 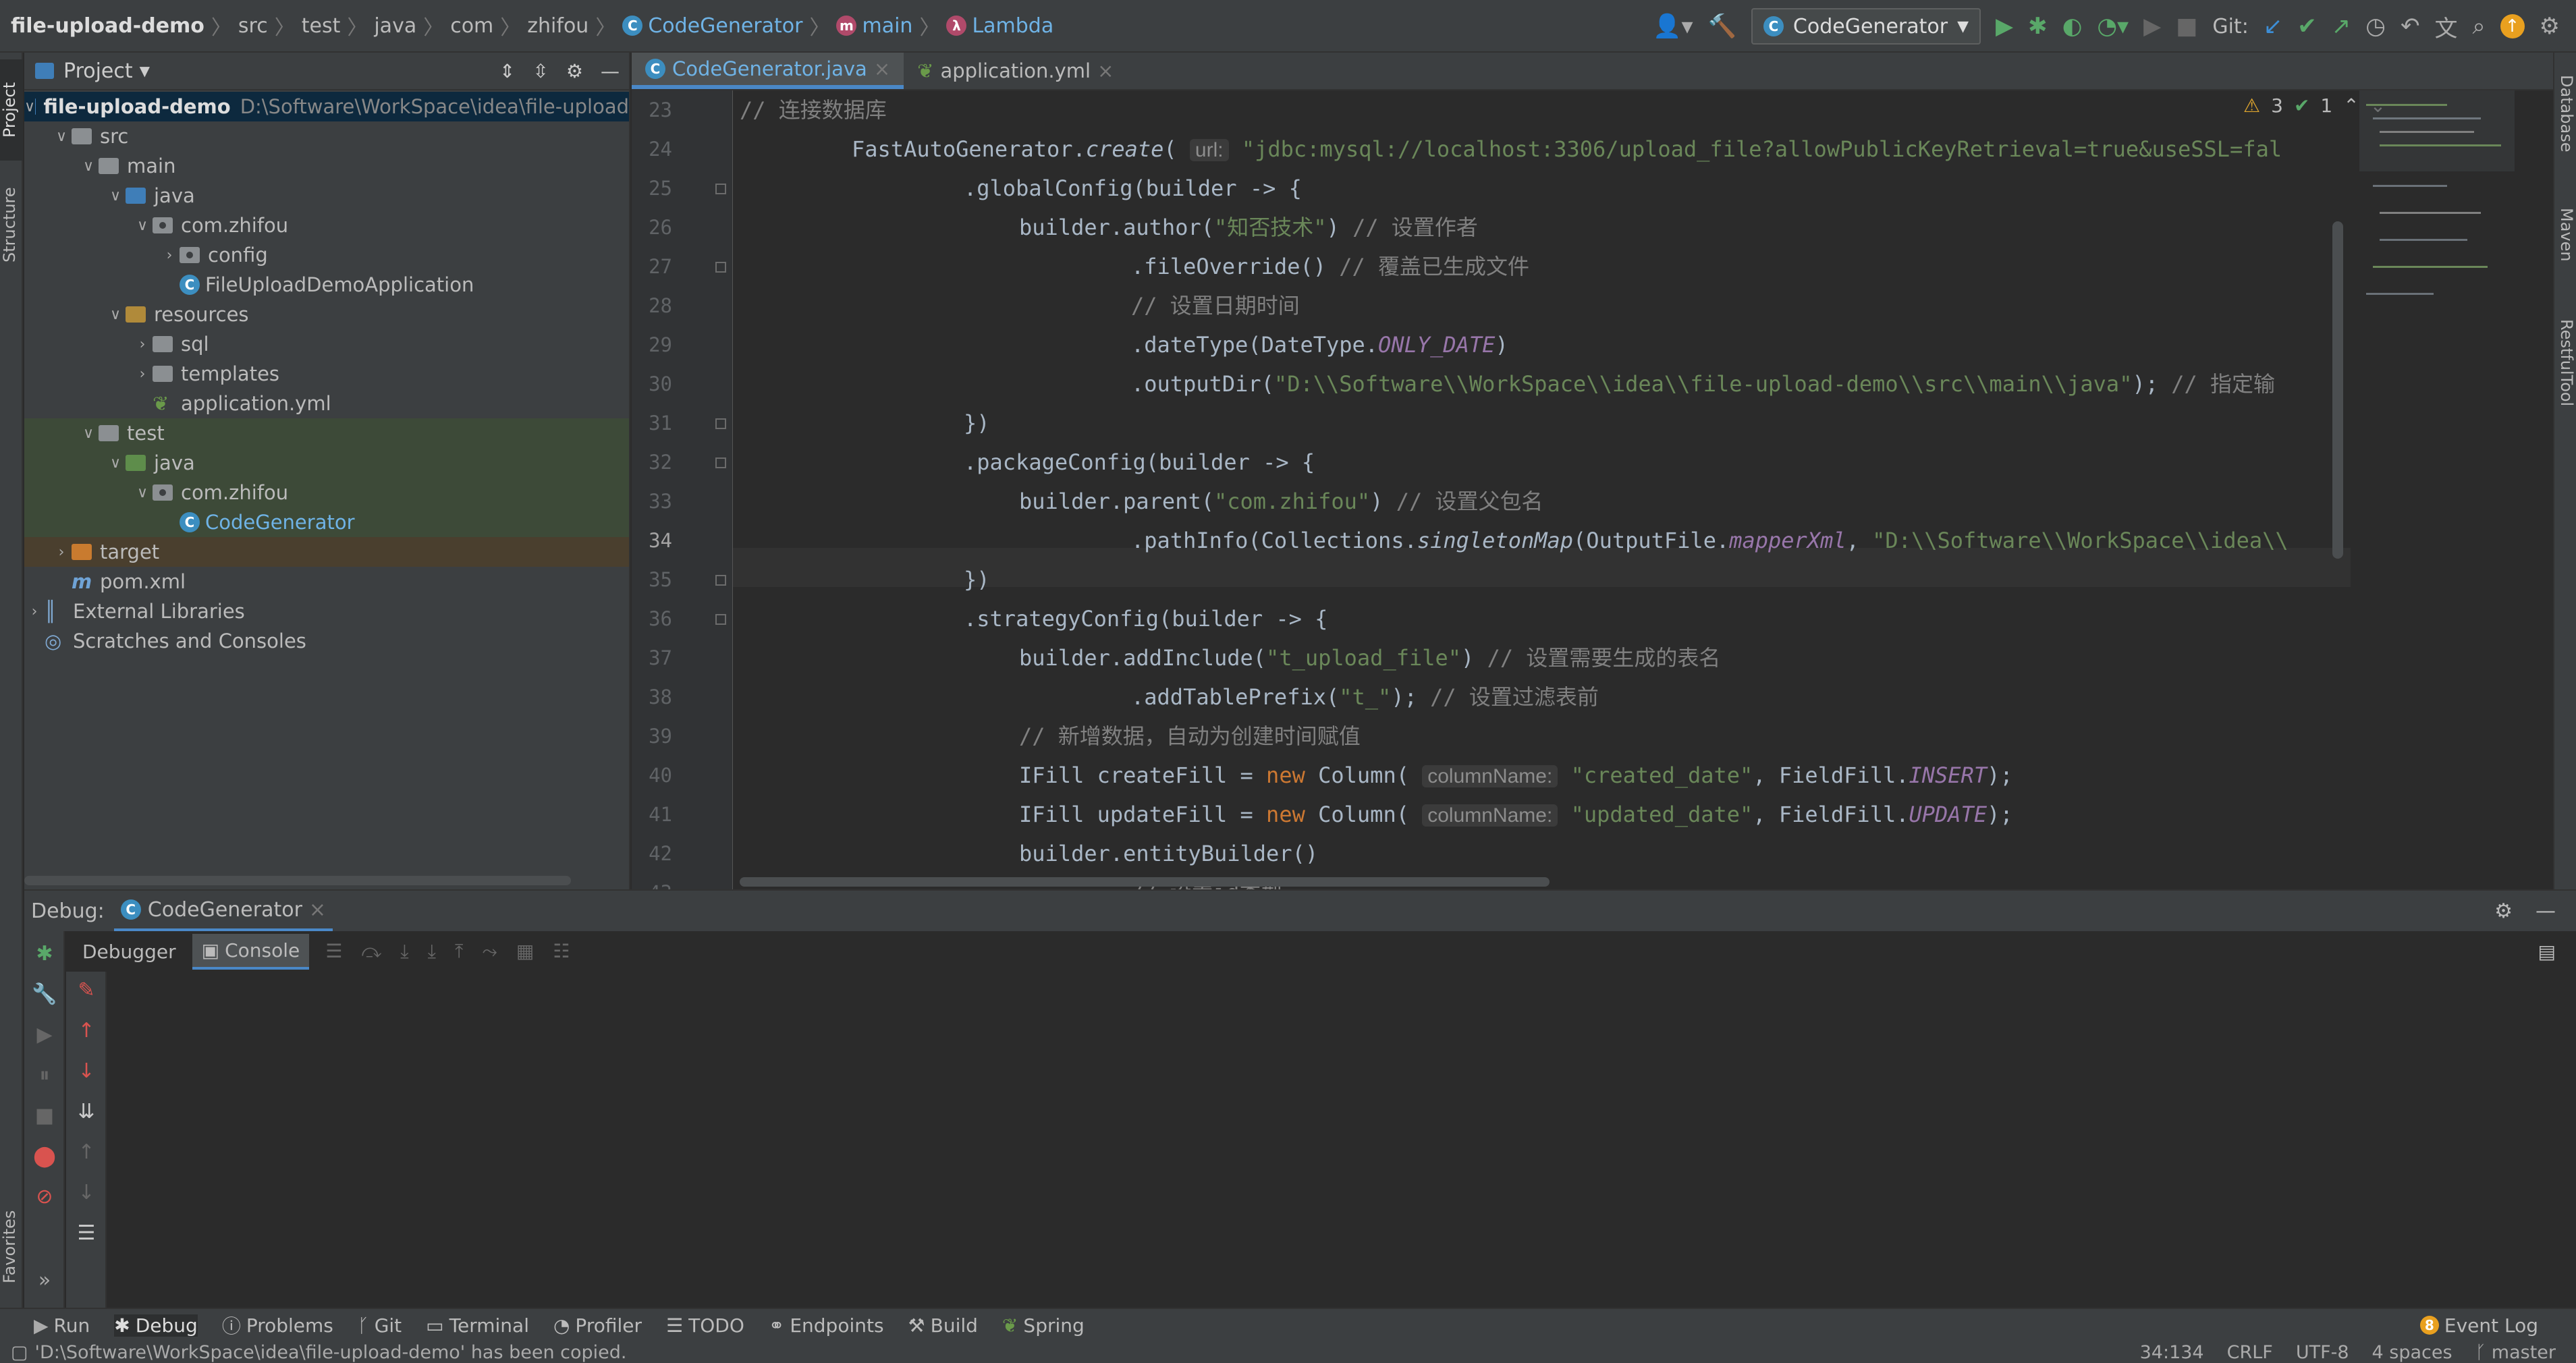 I want to click on line-number: 27, so click(x=652, y=266).